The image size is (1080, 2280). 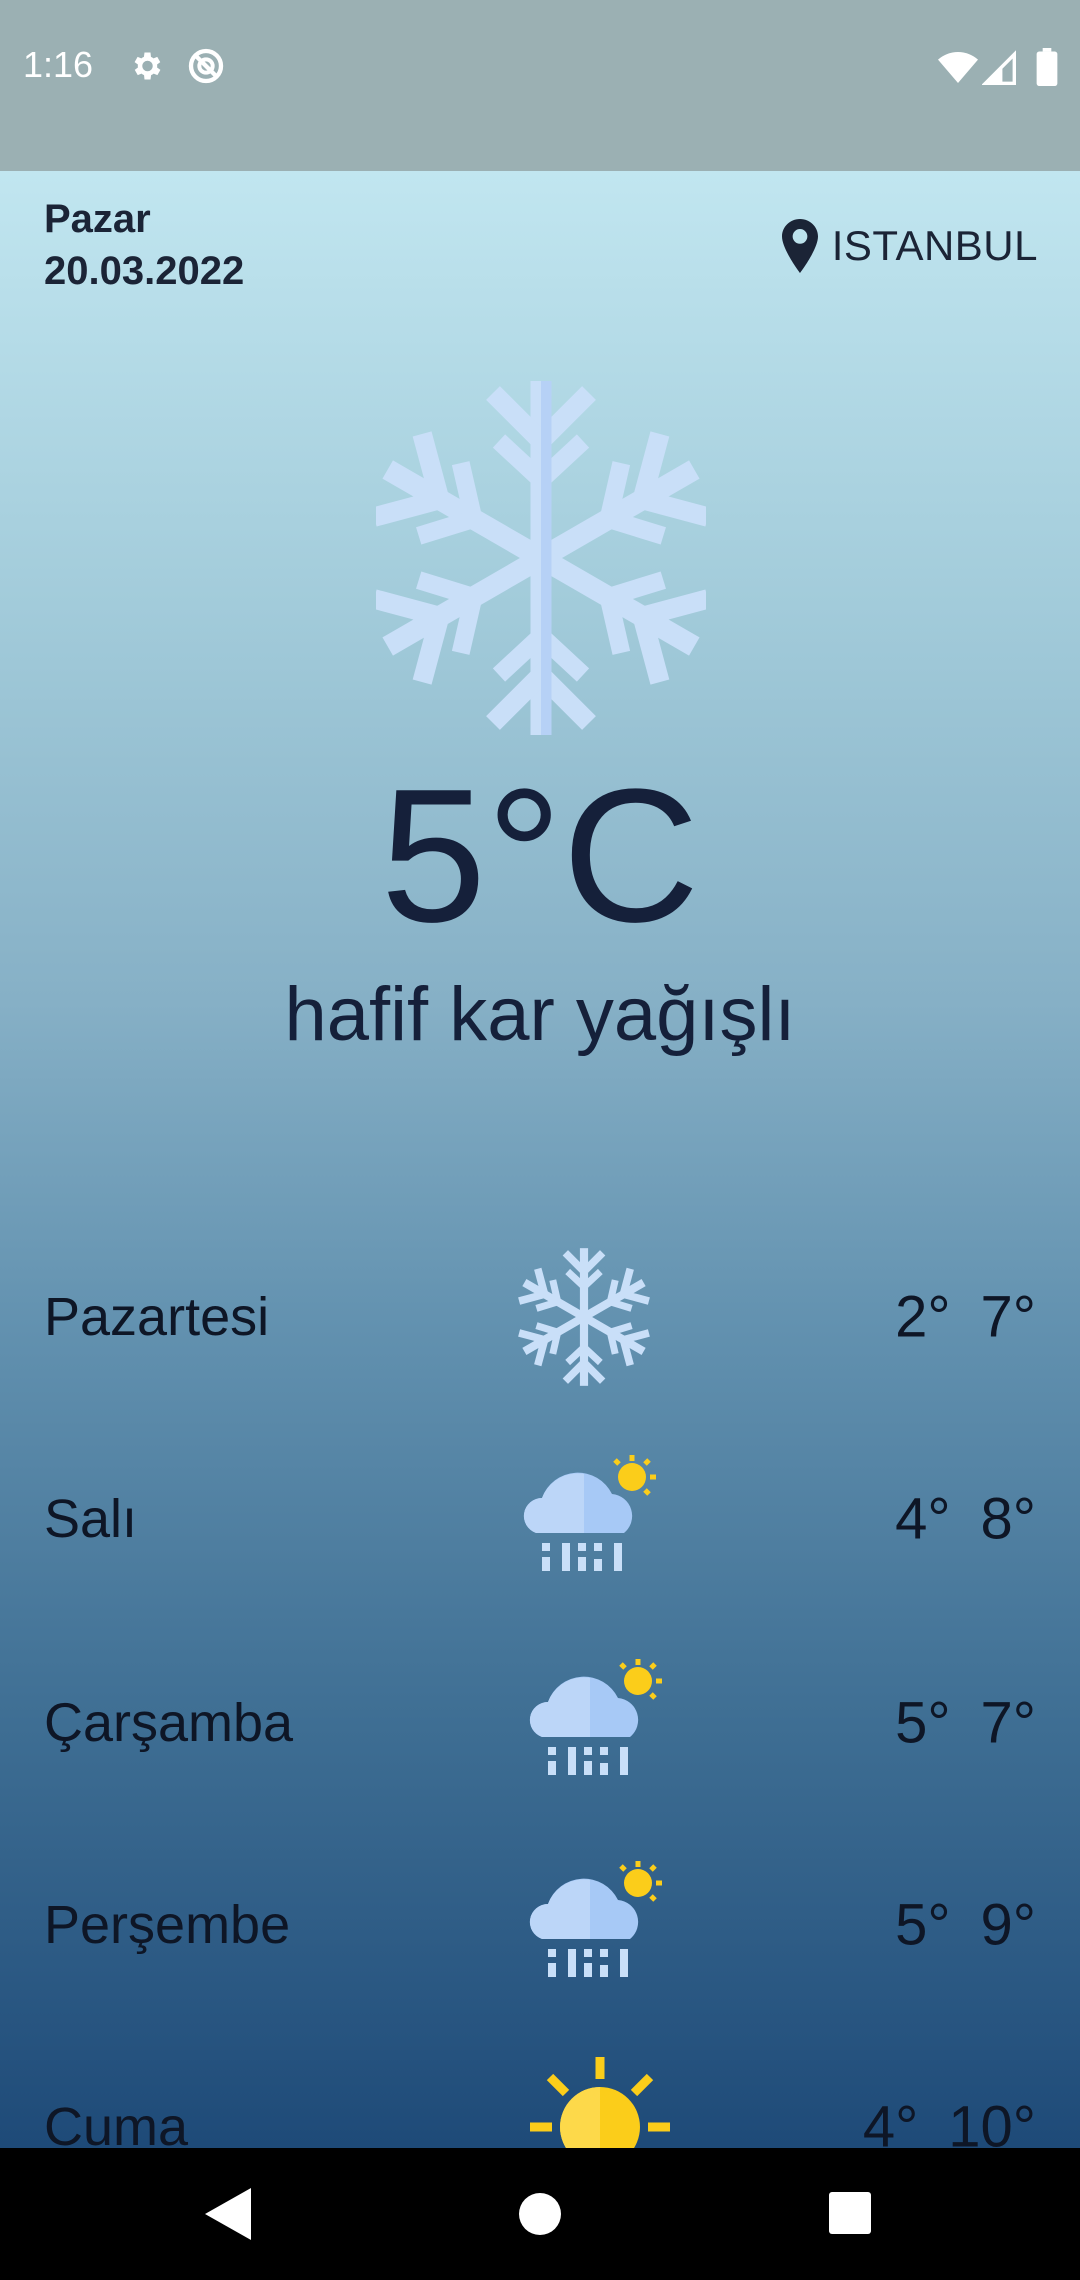 What do you see at coordinates (116, 2122) in the screenshot?
I see `forecast-day: Cuma` at bounding box center [116, 2122].